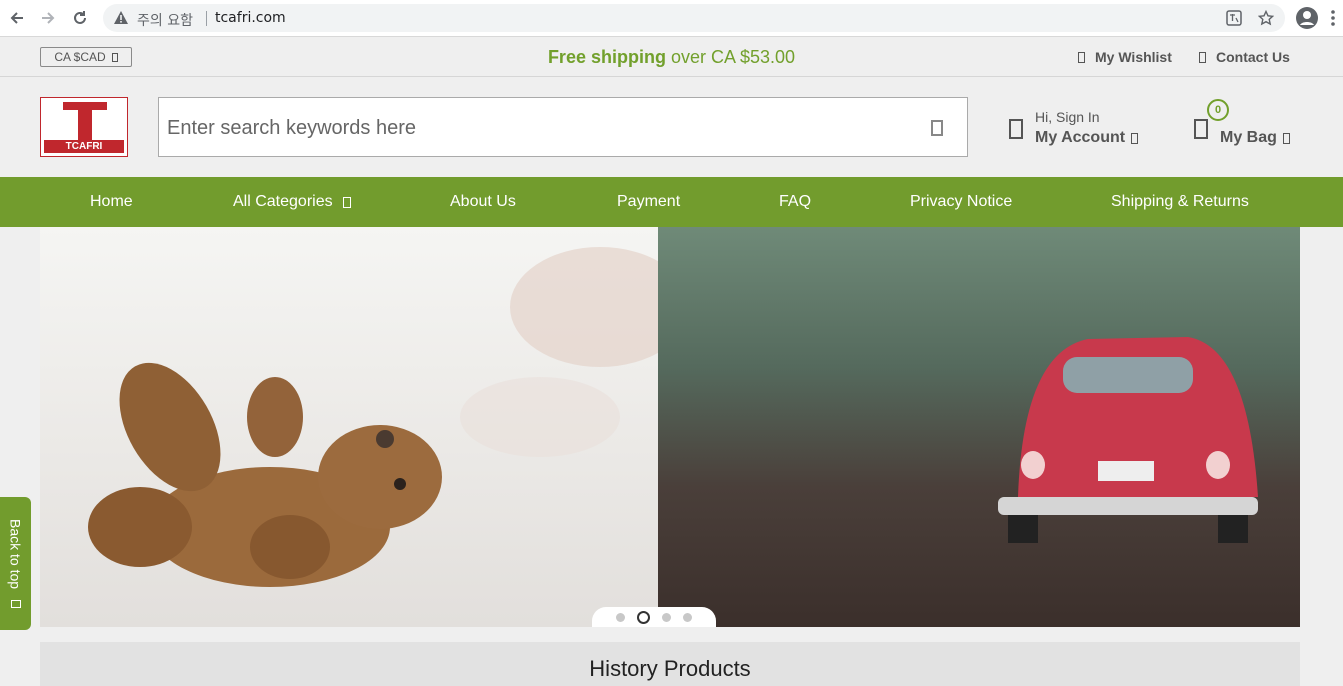  Describe the element at coordinates (84, 146) in the screenshot. I see `logo-text: TCAFRI` at that location.